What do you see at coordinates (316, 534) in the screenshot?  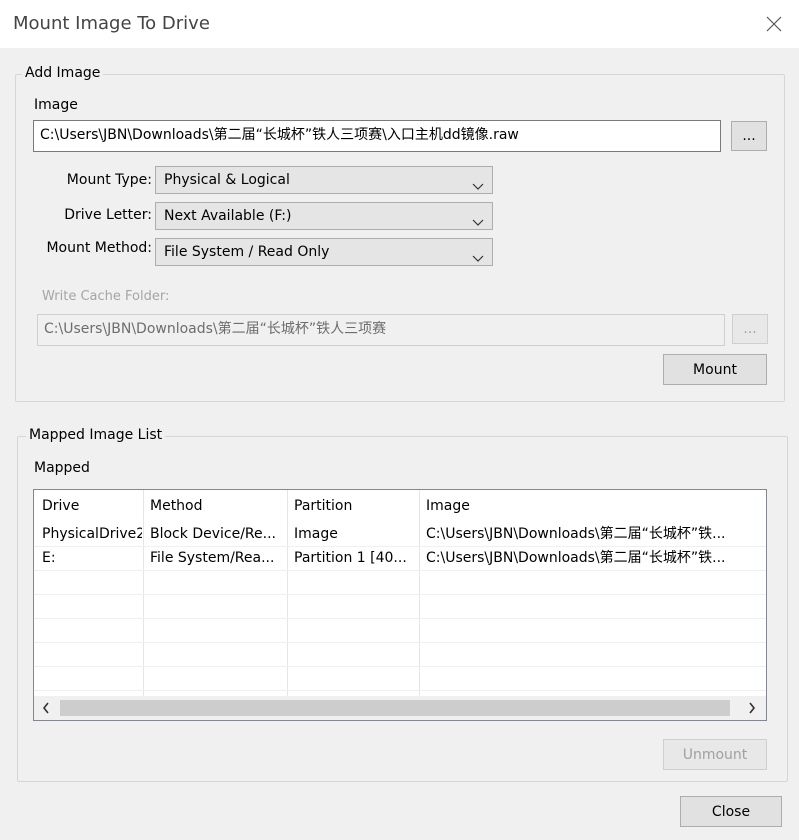 I see `cell-partition: Image` at bounding box center [316, 534].